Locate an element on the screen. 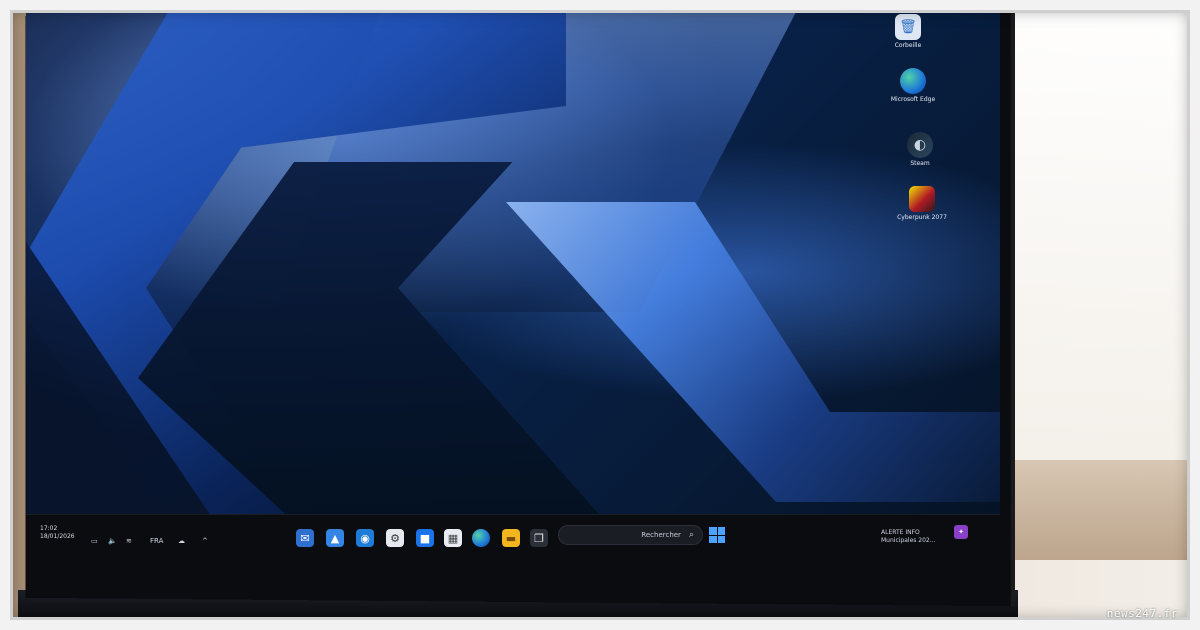 The width and height of the screenshot is (1200, 630). clock: 17:02 18/01/2026 is located at coordinates (57, 532).